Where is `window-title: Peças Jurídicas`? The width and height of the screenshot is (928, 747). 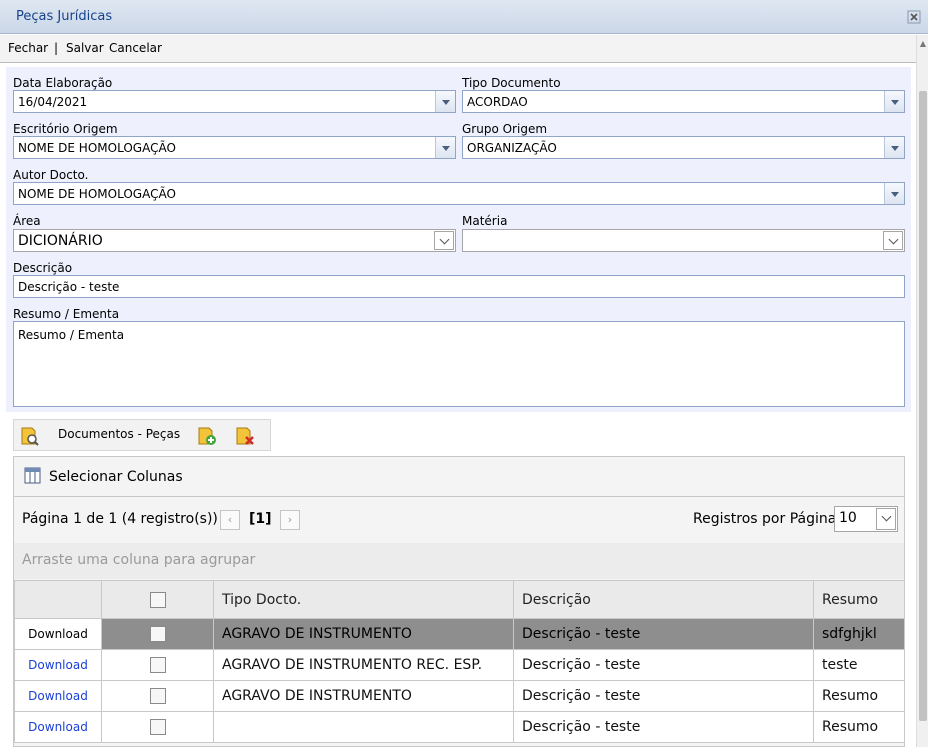
window-title: Peças Jurídicas is located at coordinates (64, 16).